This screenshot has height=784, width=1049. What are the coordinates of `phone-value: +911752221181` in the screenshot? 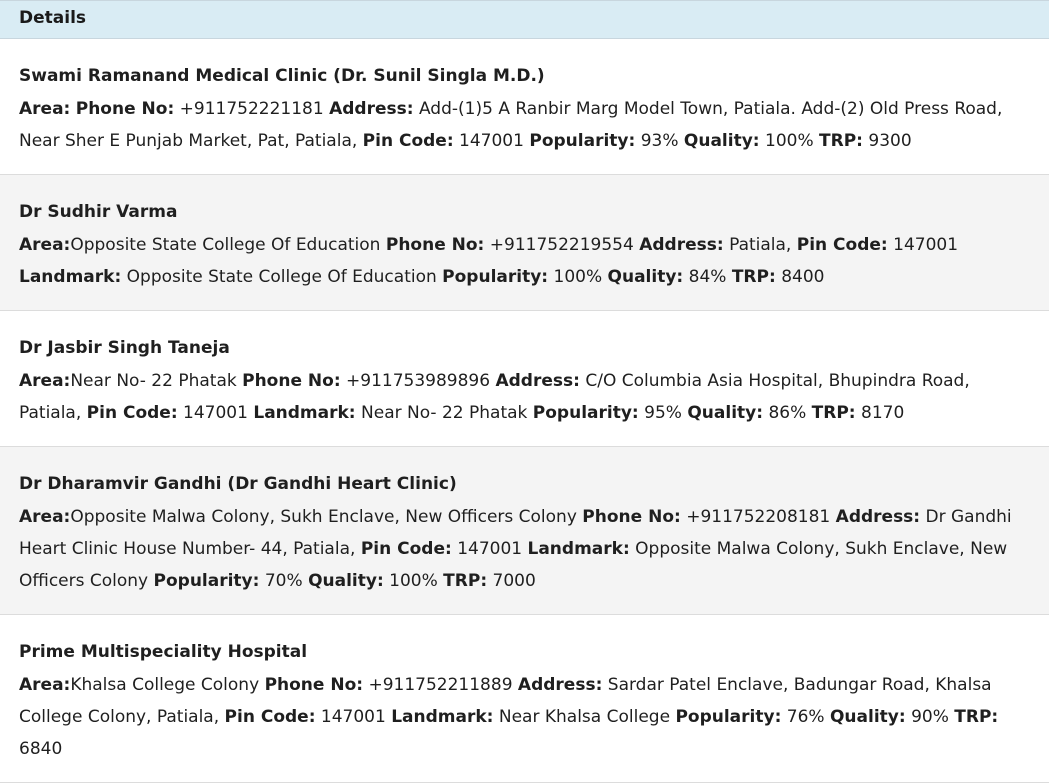 It's located at (251, 109).